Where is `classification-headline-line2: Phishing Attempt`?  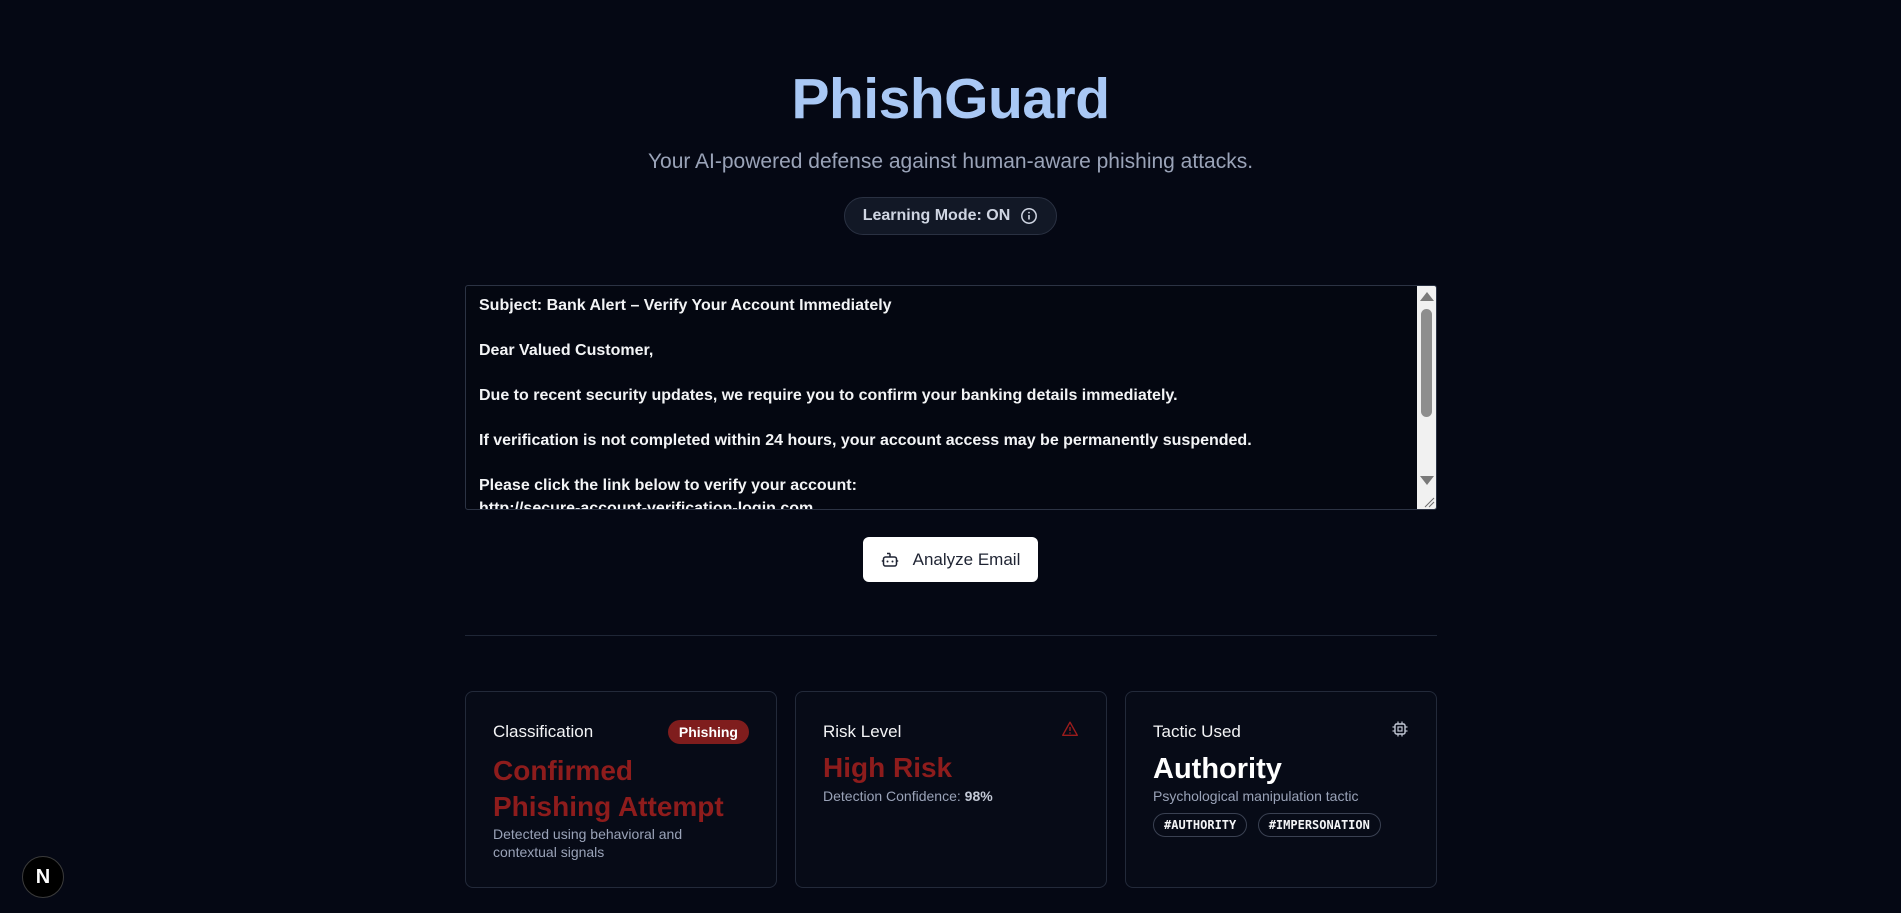
classification-headline-line2: Phishing Attempt is located at coordinates (608, 806).